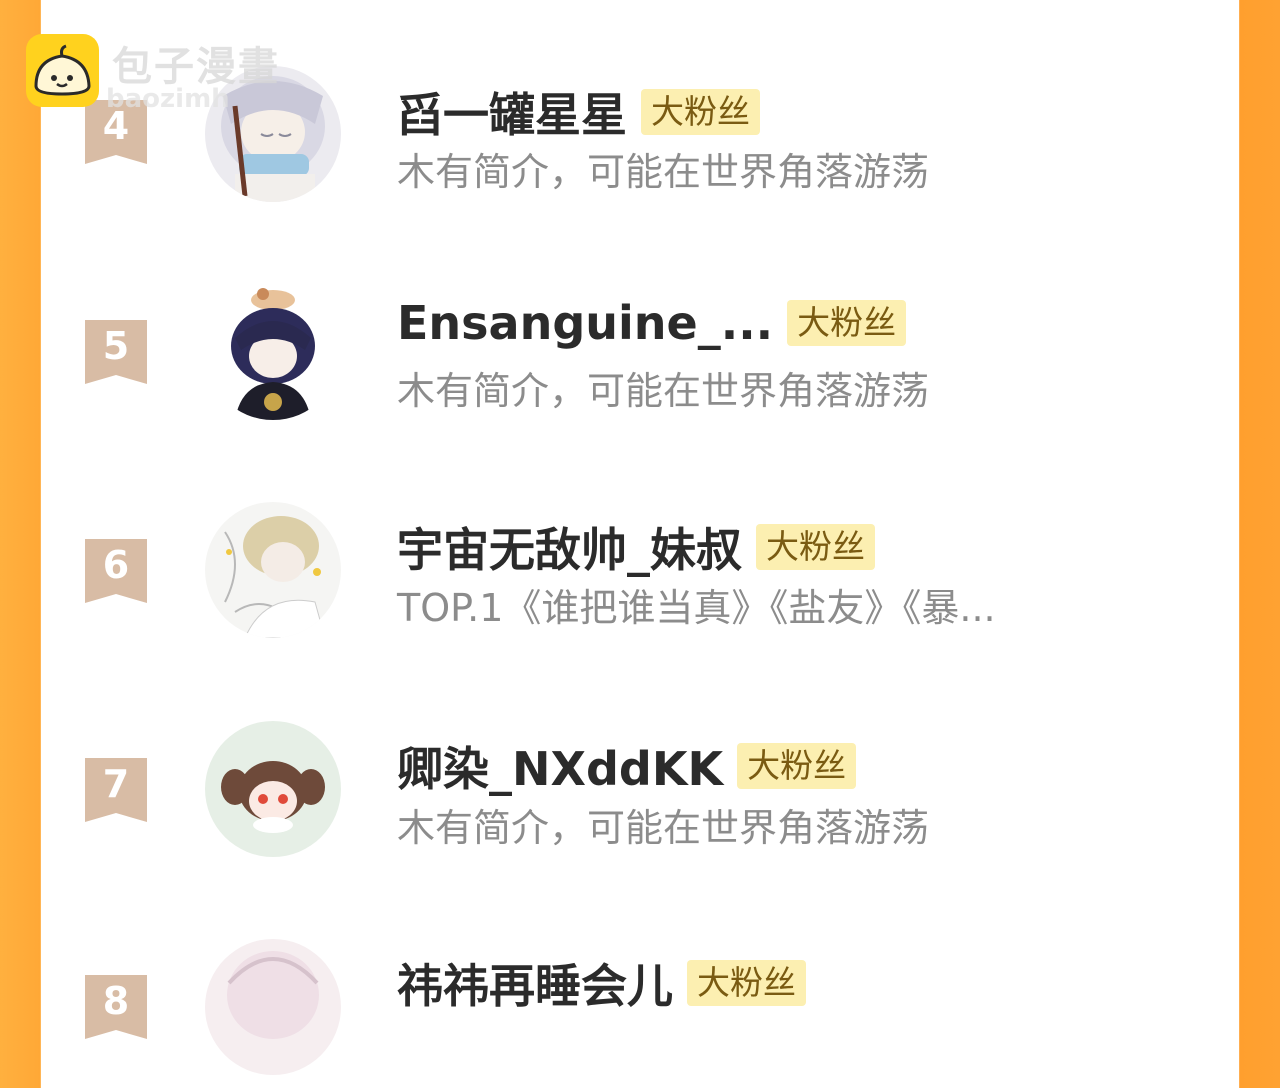 The width and height of the screenshot is (1280, 1088). What do you see at coordinates (569, 550) in the screenshot?
I see `user-name: 宇宙无敌帅_妹叔` at bounding box center [569, 550].